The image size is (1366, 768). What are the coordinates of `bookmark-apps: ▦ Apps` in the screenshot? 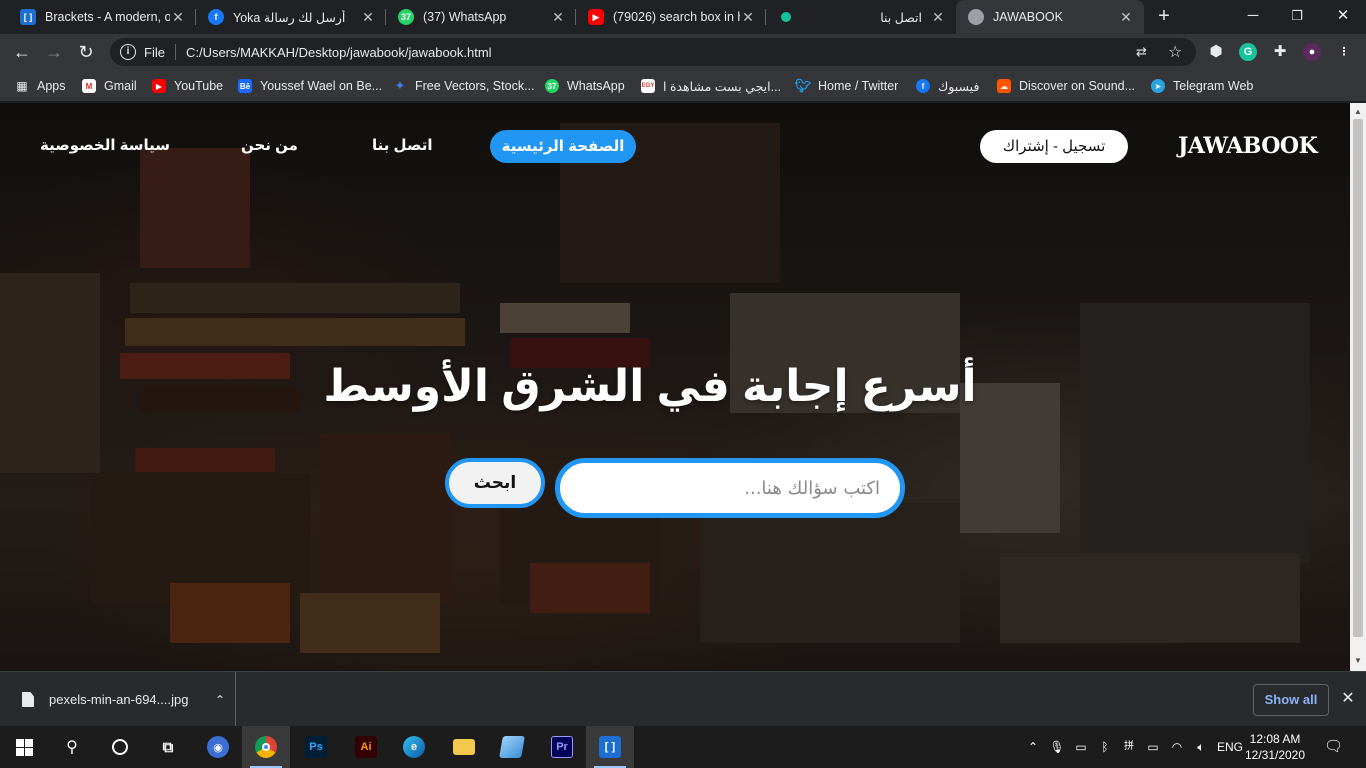 It's located at (40, 86).